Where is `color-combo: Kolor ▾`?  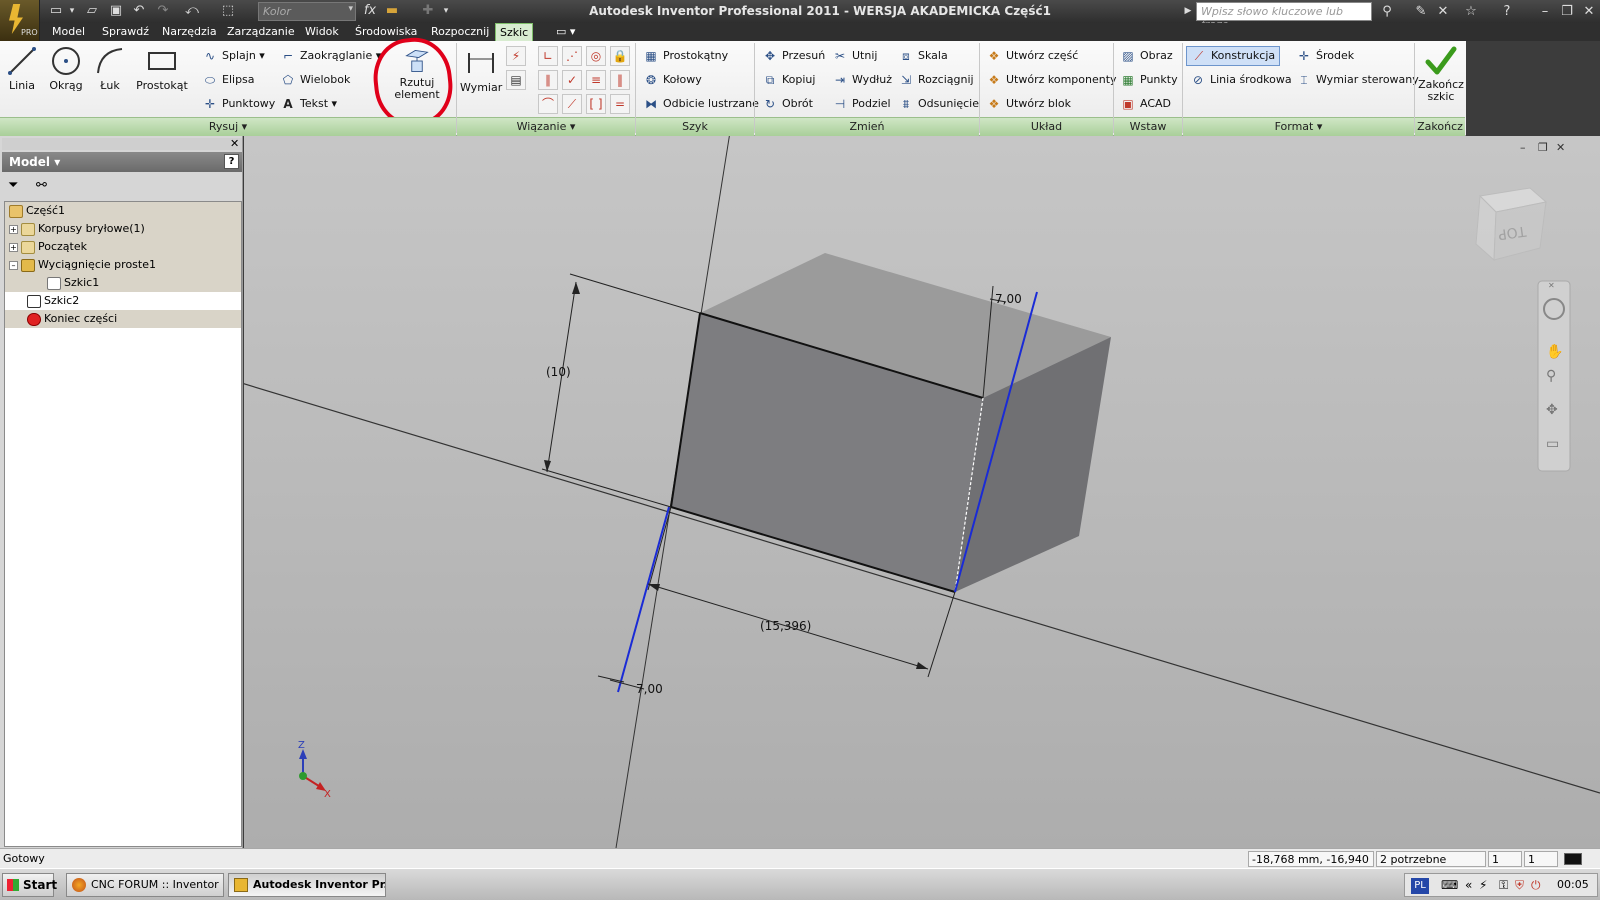 color-combo: Kolor ▾ is located at coordinates (307, 11).